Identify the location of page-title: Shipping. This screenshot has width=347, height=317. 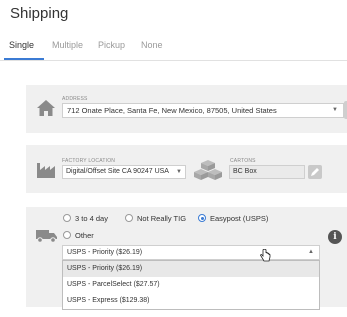
(39, 13).